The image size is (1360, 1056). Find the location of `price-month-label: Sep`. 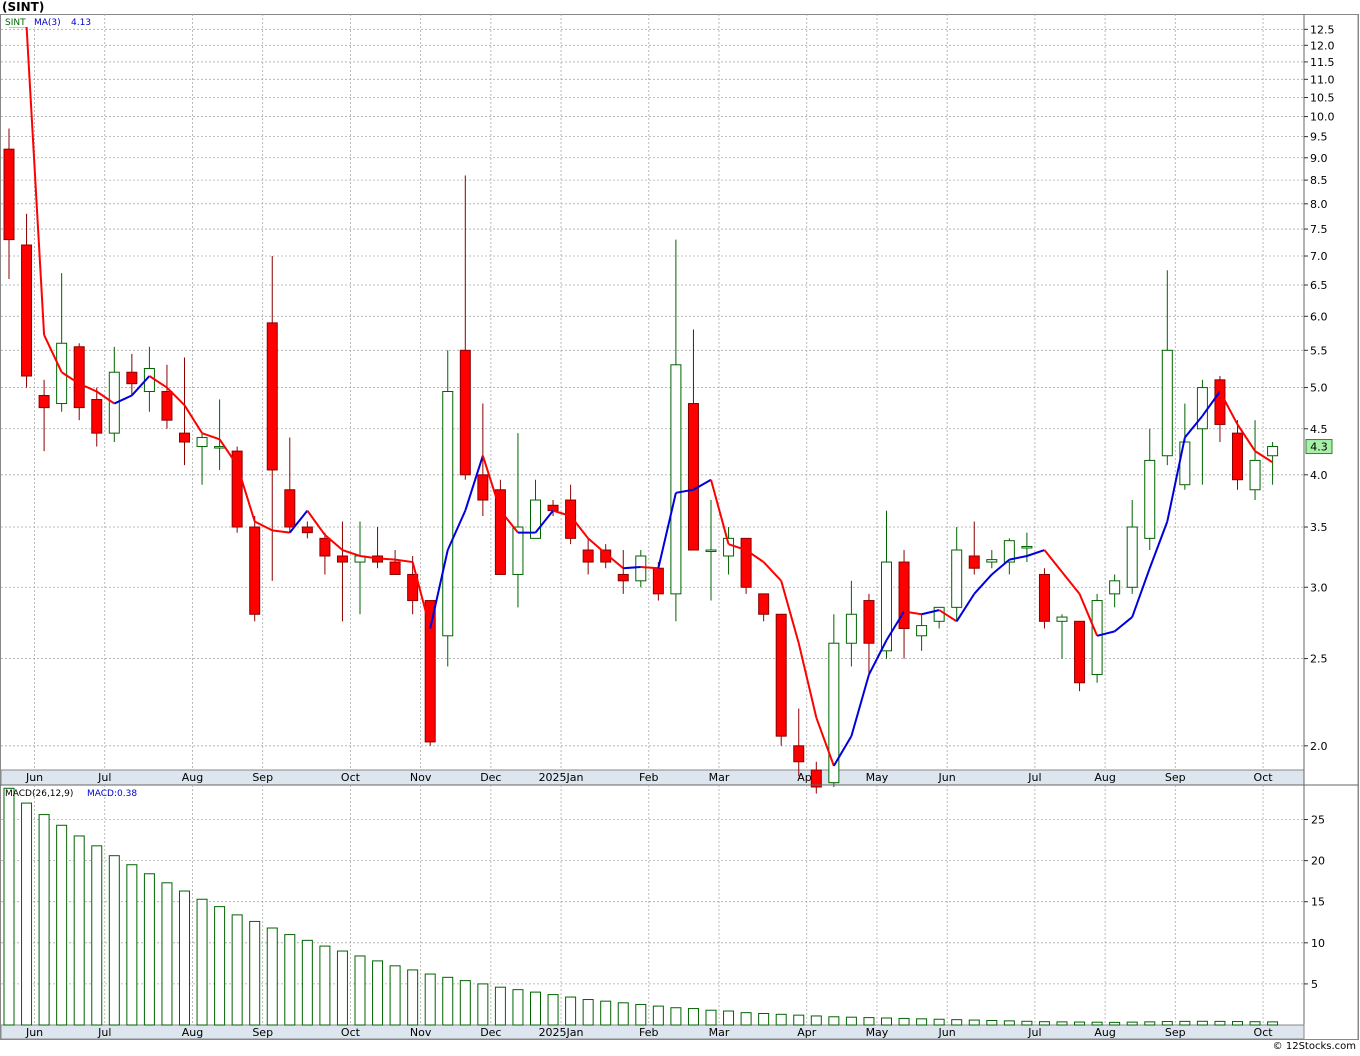

price-month-label: Sep is located at coordinates (1175, 777).